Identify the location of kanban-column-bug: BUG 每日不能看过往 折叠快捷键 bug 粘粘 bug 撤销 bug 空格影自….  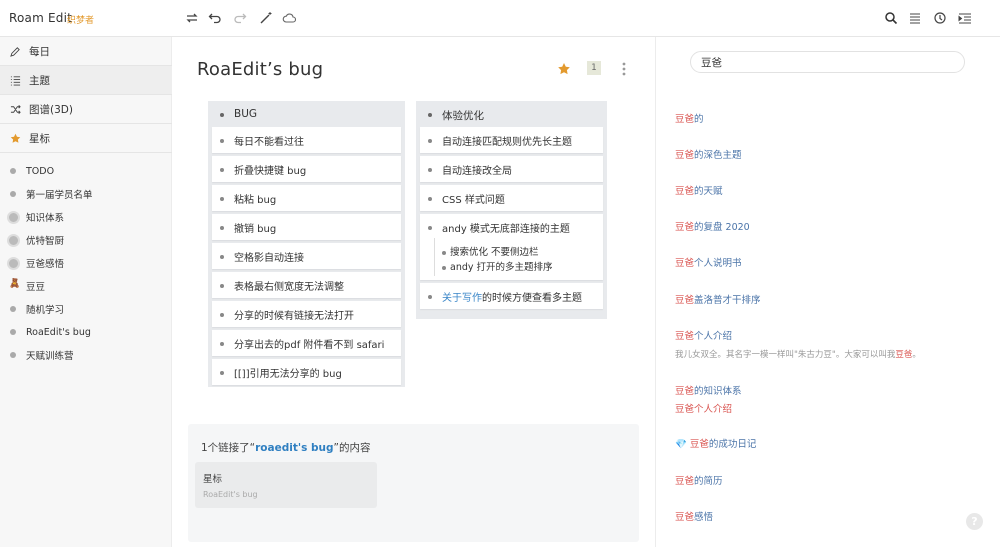
(306, 244).